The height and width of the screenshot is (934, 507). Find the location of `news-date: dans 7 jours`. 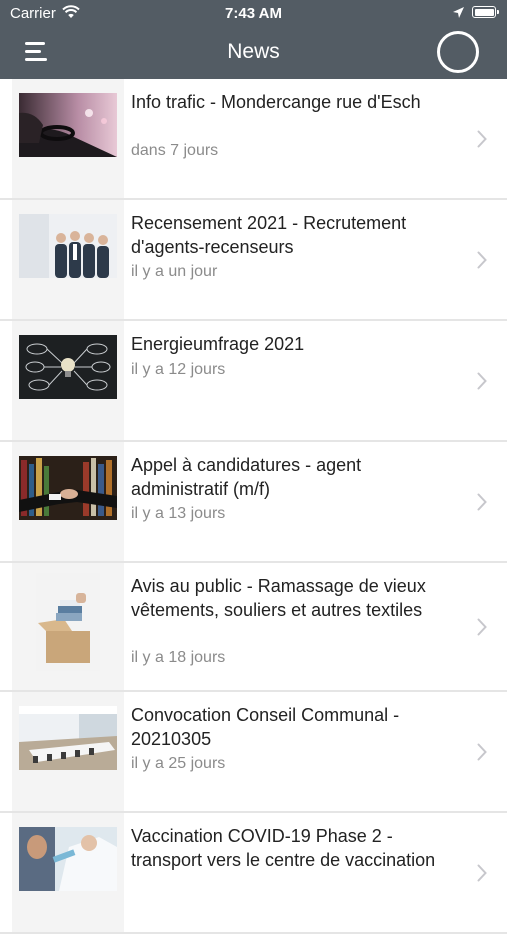

news-date: dans 7 jours is located at coordinates (175, 150).